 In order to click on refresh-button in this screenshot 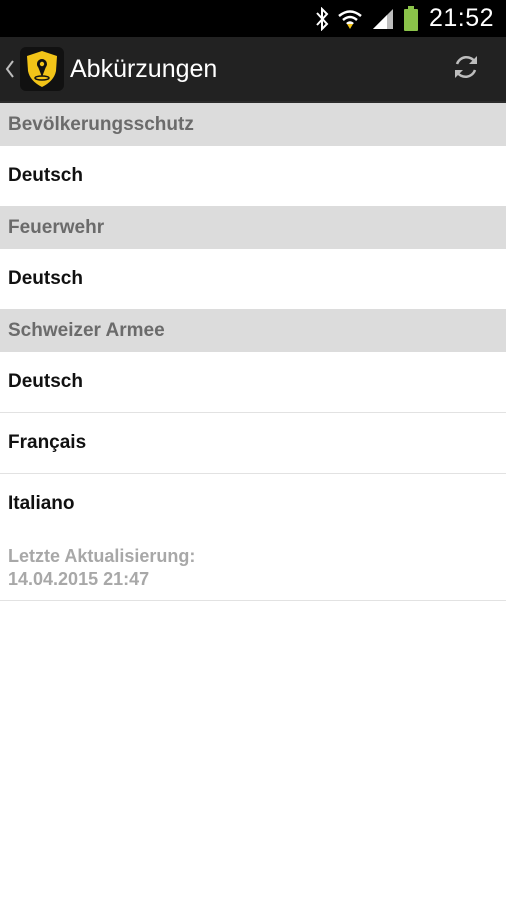, I will do `click(466, 69)`.